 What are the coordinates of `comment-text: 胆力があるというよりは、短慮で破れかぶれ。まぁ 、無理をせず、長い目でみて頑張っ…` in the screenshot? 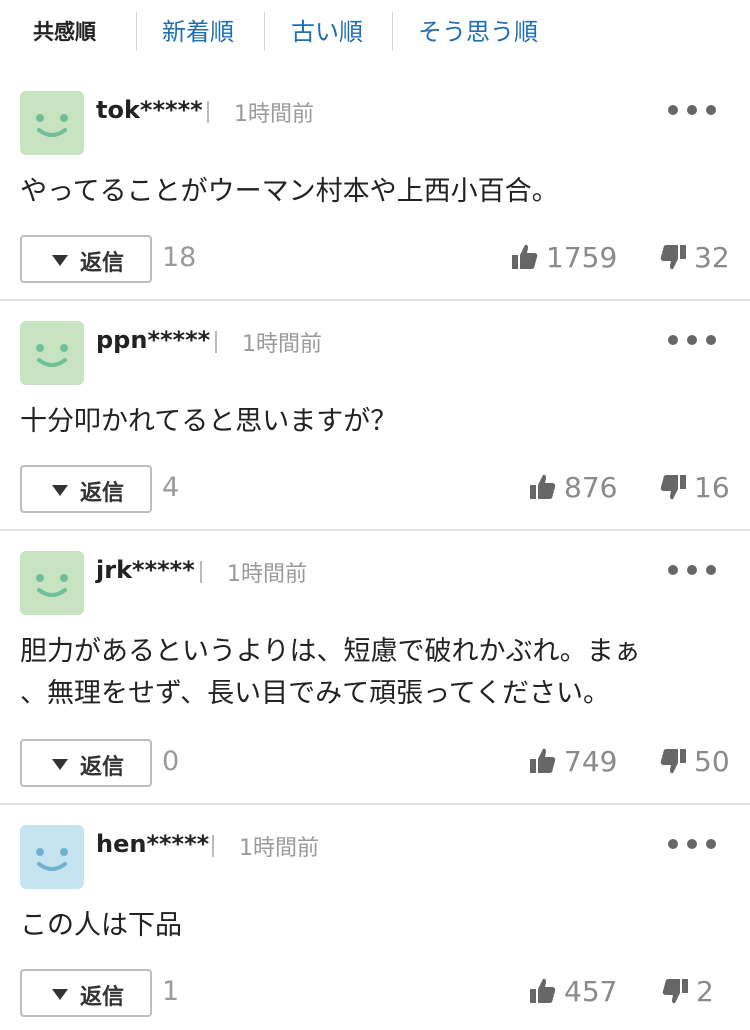 It's located at (330, 672).